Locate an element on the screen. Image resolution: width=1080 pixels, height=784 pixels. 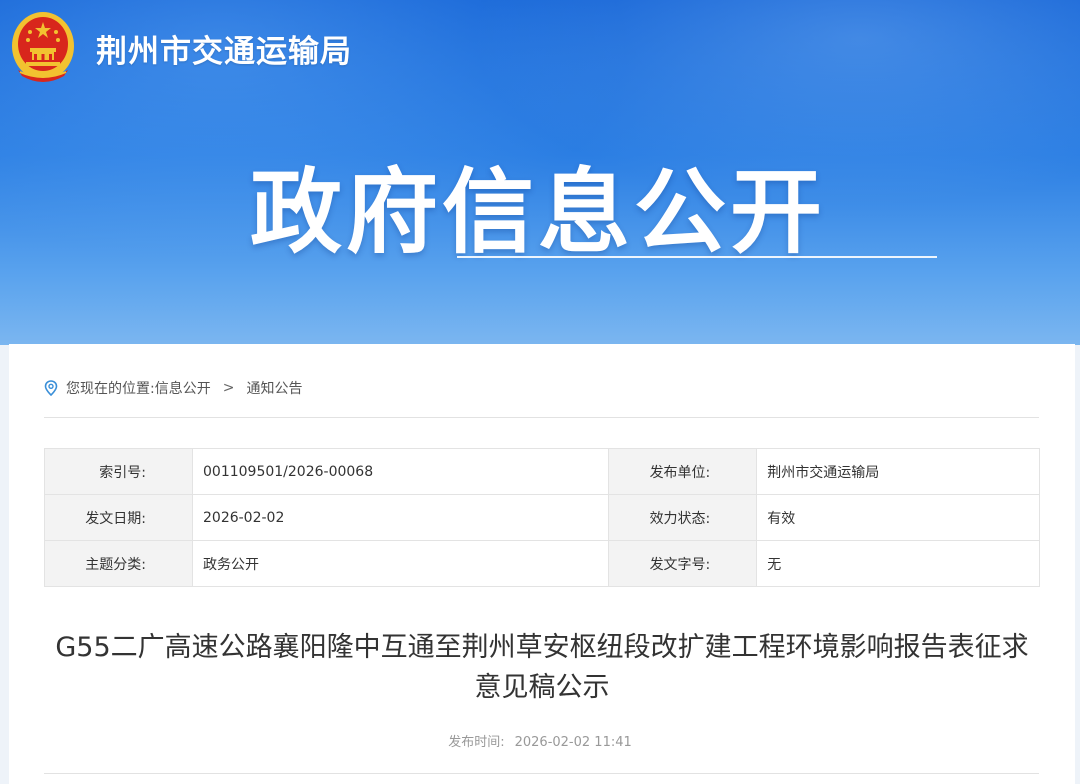
publish-label: 发布时间: is located at coordinates (476, 742).